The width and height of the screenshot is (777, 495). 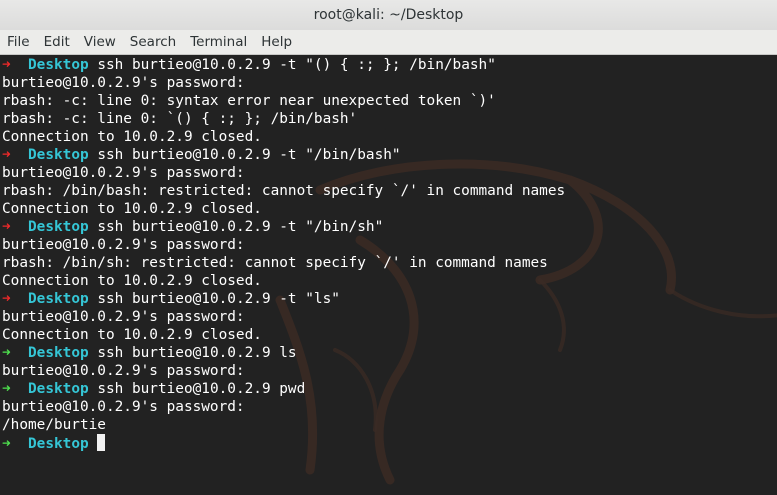 What do you see at coordinates (240, 227) in the screenshot?
I see `command-text: ssh burtieo@10.0.2.9 -t "/bin/sh"` at bounding box center [240, 227].